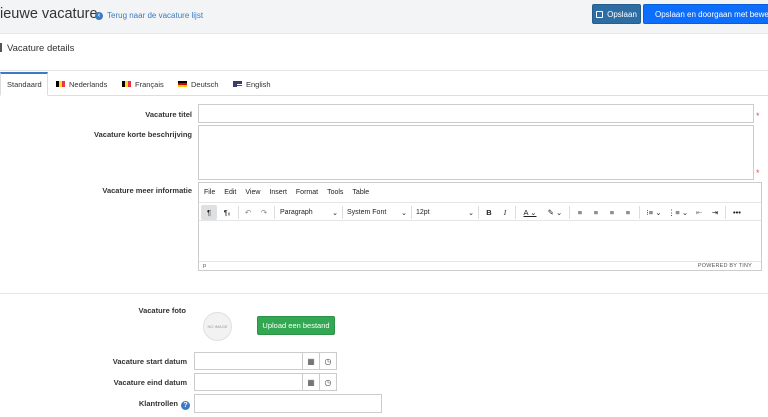  Describe the element at coordinates (1, 47) in the screenshot. I see `info-icon` at that location.